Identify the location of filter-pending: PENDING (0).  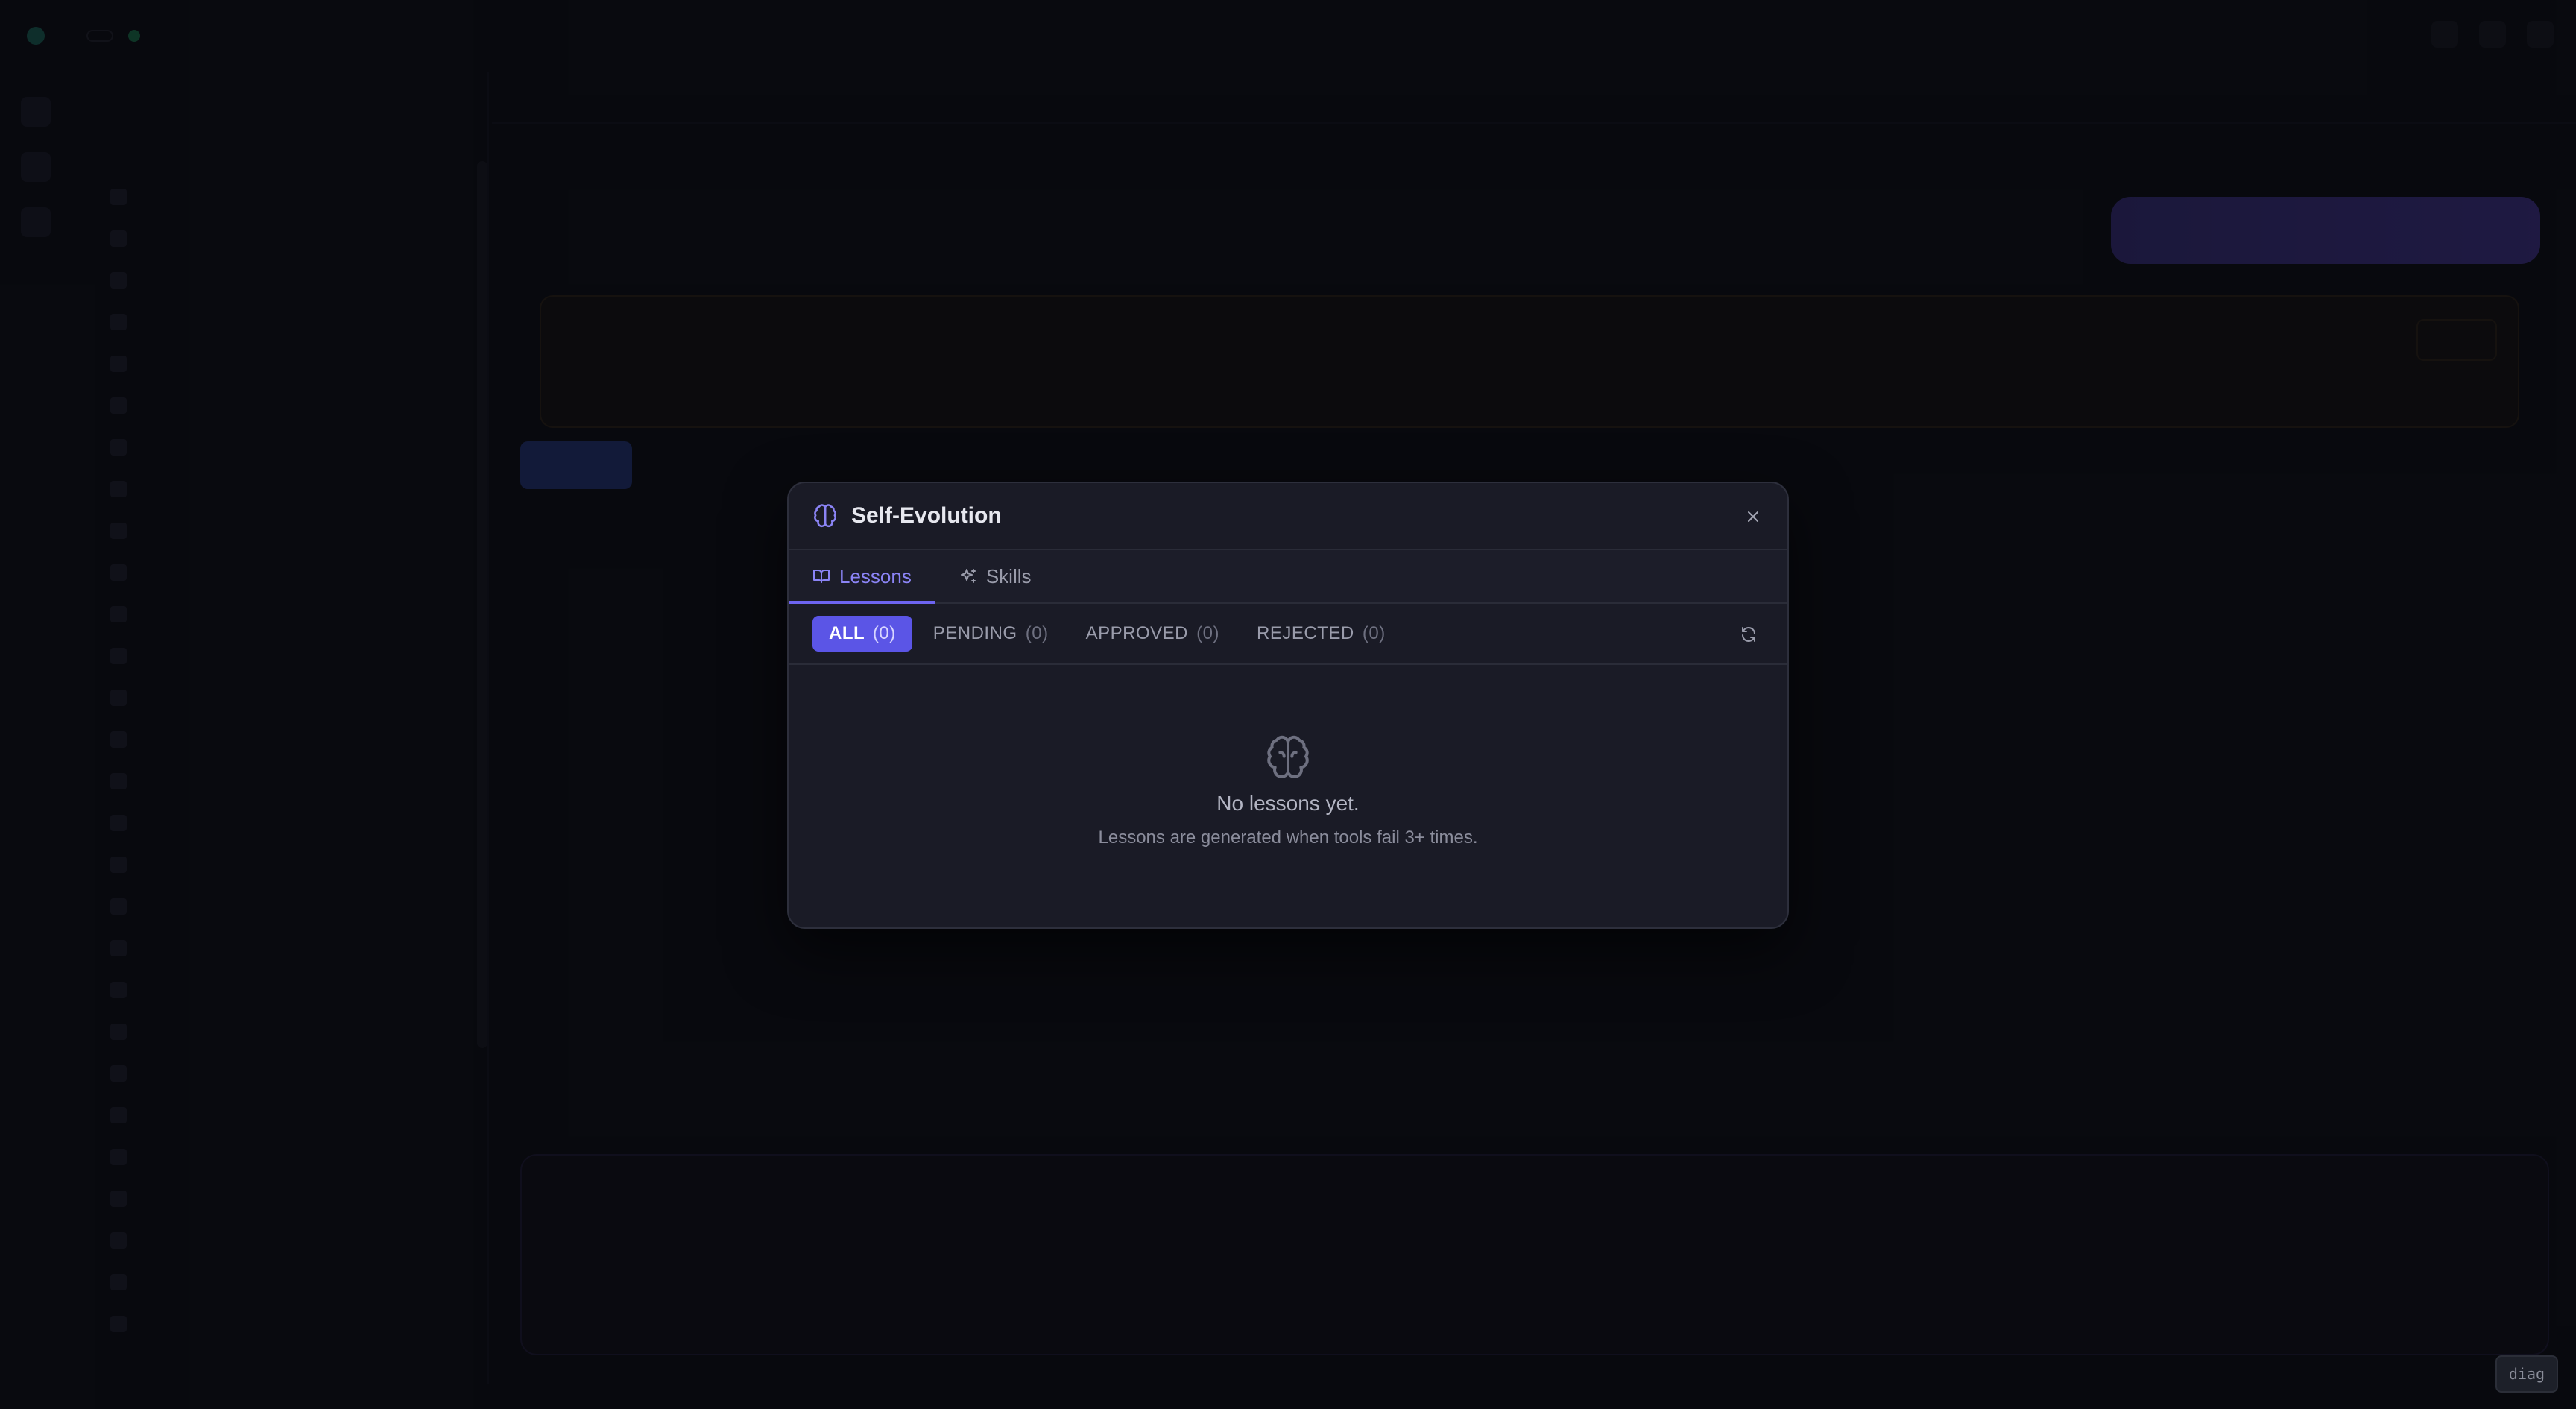
(991, 634).